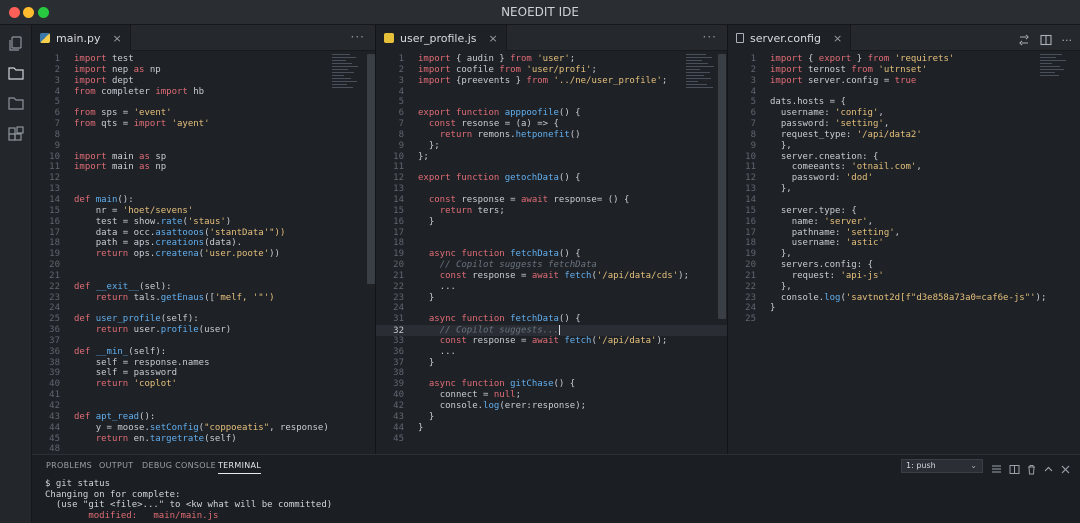  Describe the element at coordinates (203, 243) in the screenshot. I see `code-line: 18 path = aps.creations(data).` at that location.